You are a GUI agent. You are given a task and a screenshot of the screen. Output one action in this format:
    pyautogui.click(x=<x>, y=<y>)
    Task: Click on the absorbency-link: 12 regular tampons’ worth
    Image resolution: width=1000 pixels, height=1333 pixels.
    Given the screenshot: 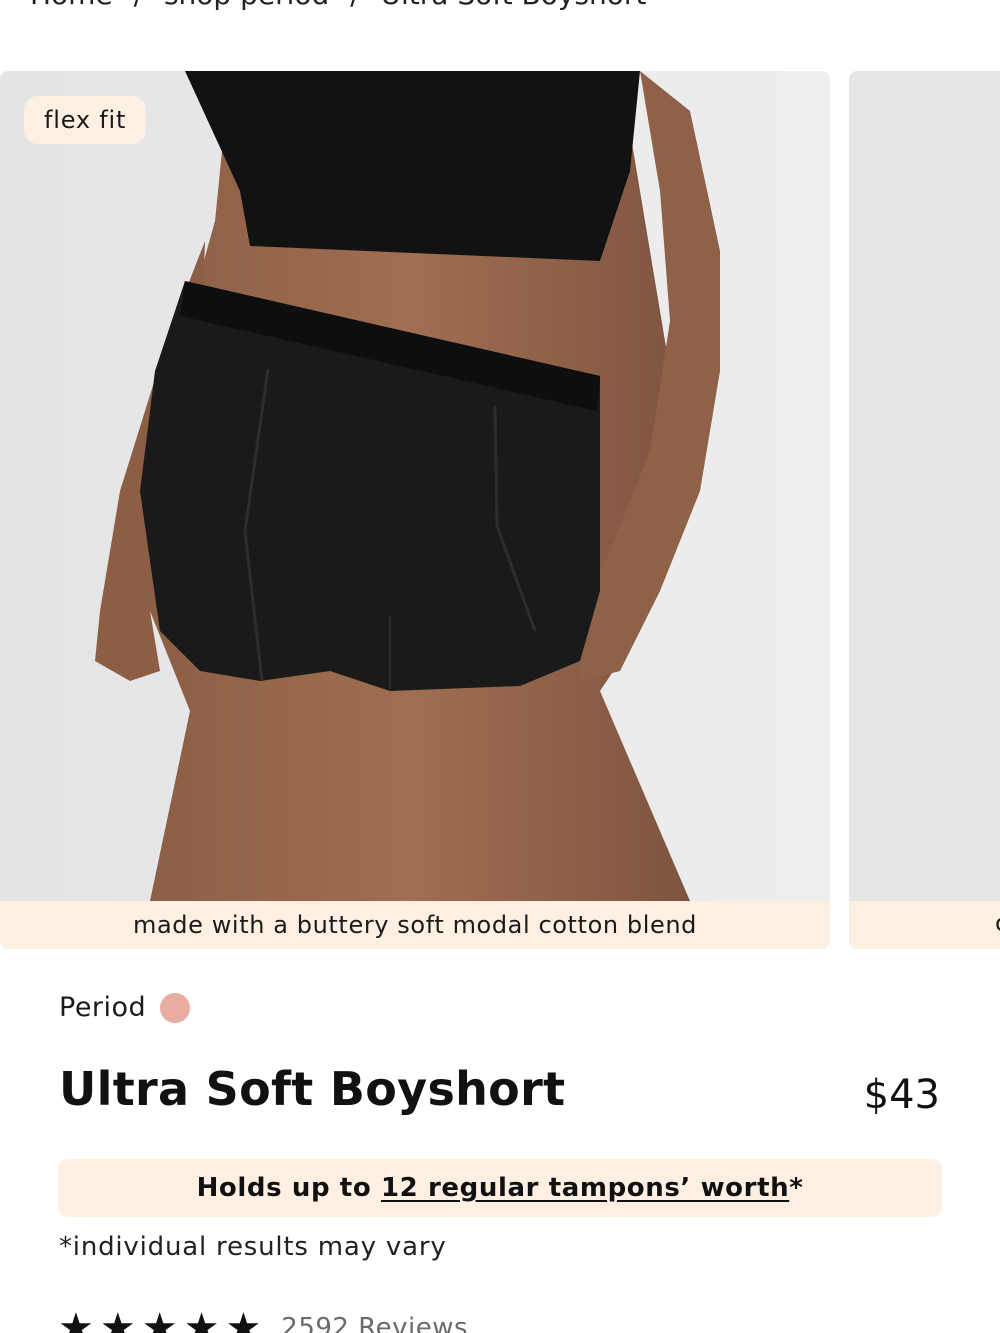 What is the action you would take?
    pyautogui.click(x=585, y=1188)
    